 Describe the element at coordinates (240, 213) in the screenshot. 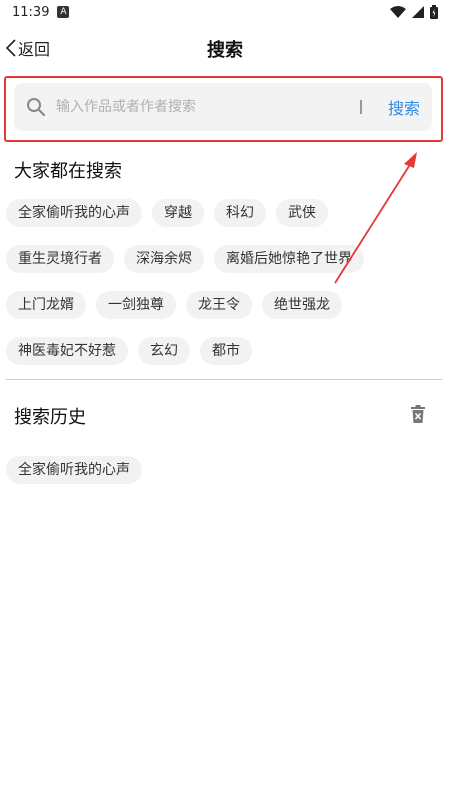

I see `search-tag: 科幻` at that location.